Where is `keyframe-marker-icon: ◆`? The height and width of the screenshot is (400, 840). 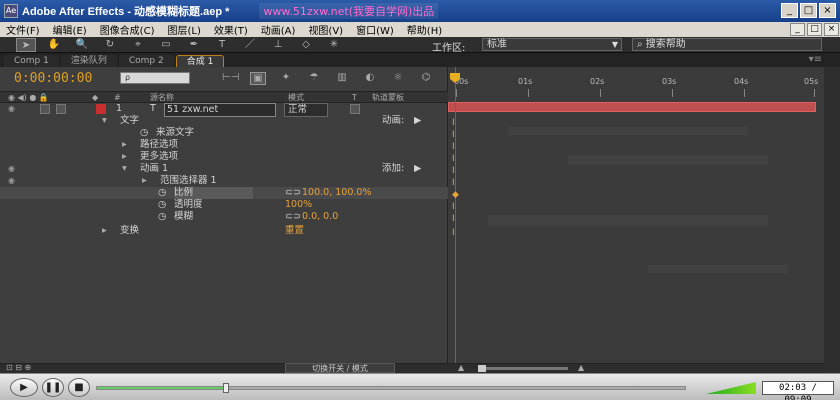
keyframe-marker-icon: ◆ is located at coordinates (455, 195).